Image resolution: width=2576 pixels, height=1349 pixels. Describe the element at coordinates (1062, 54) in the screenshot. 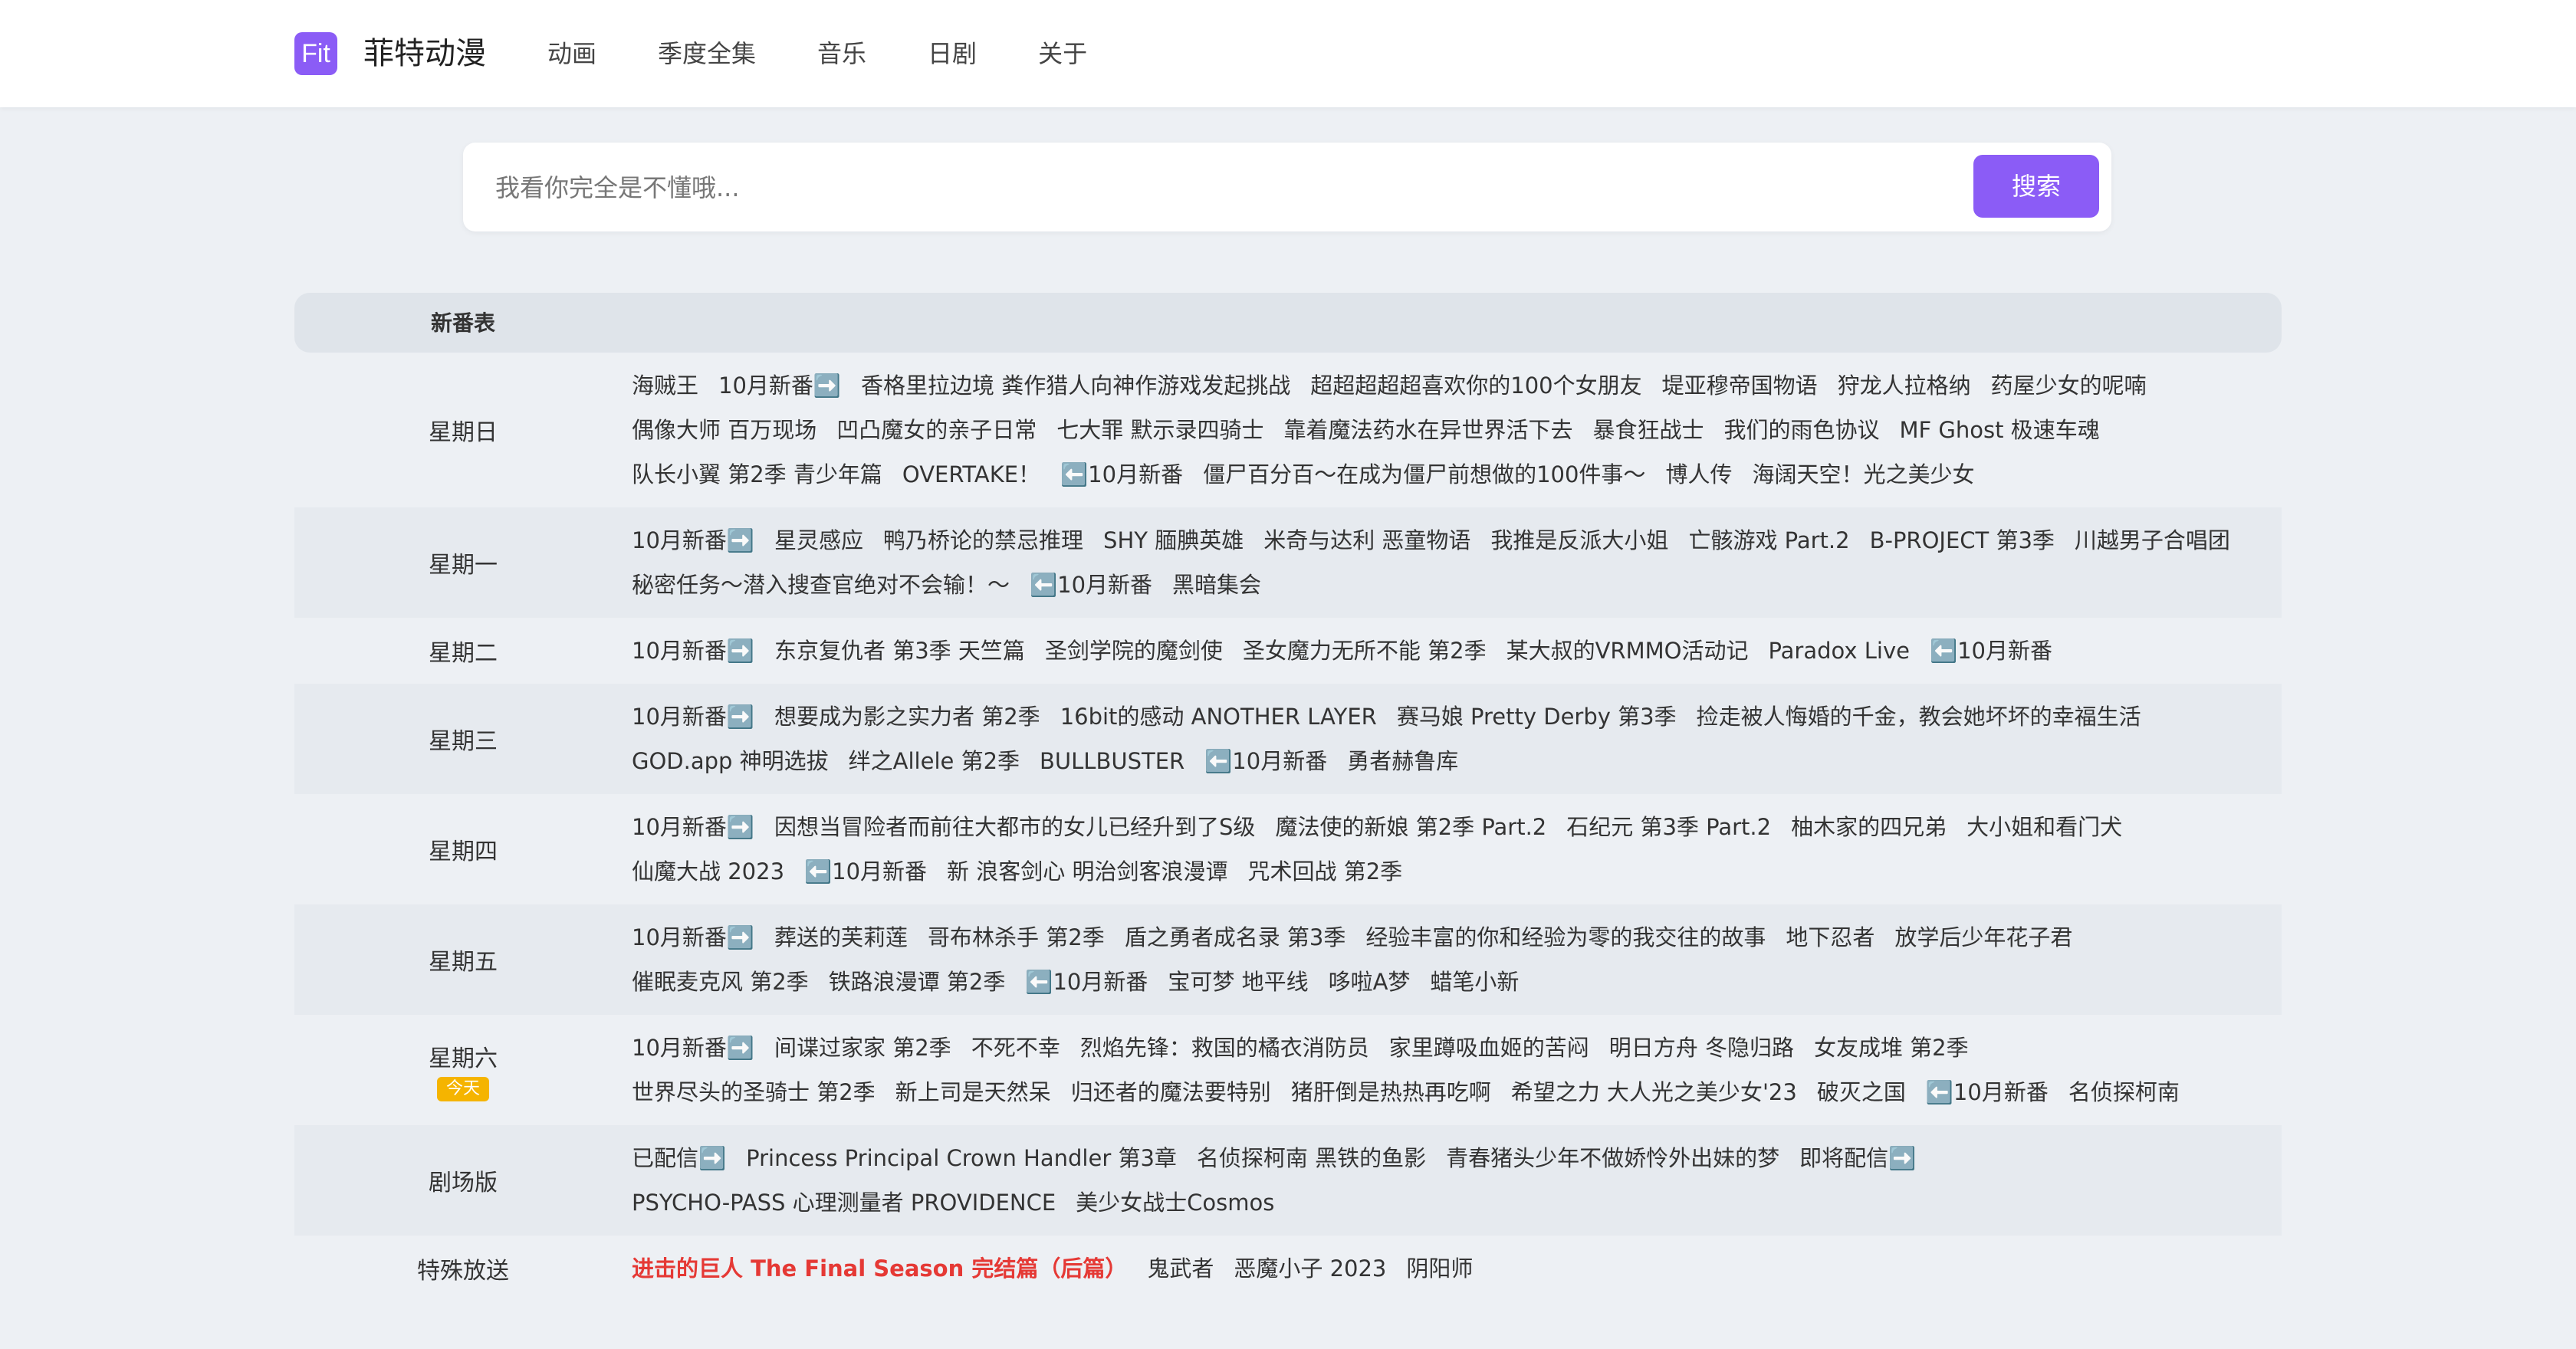

I see `nav-item-about: 关于` at that location.